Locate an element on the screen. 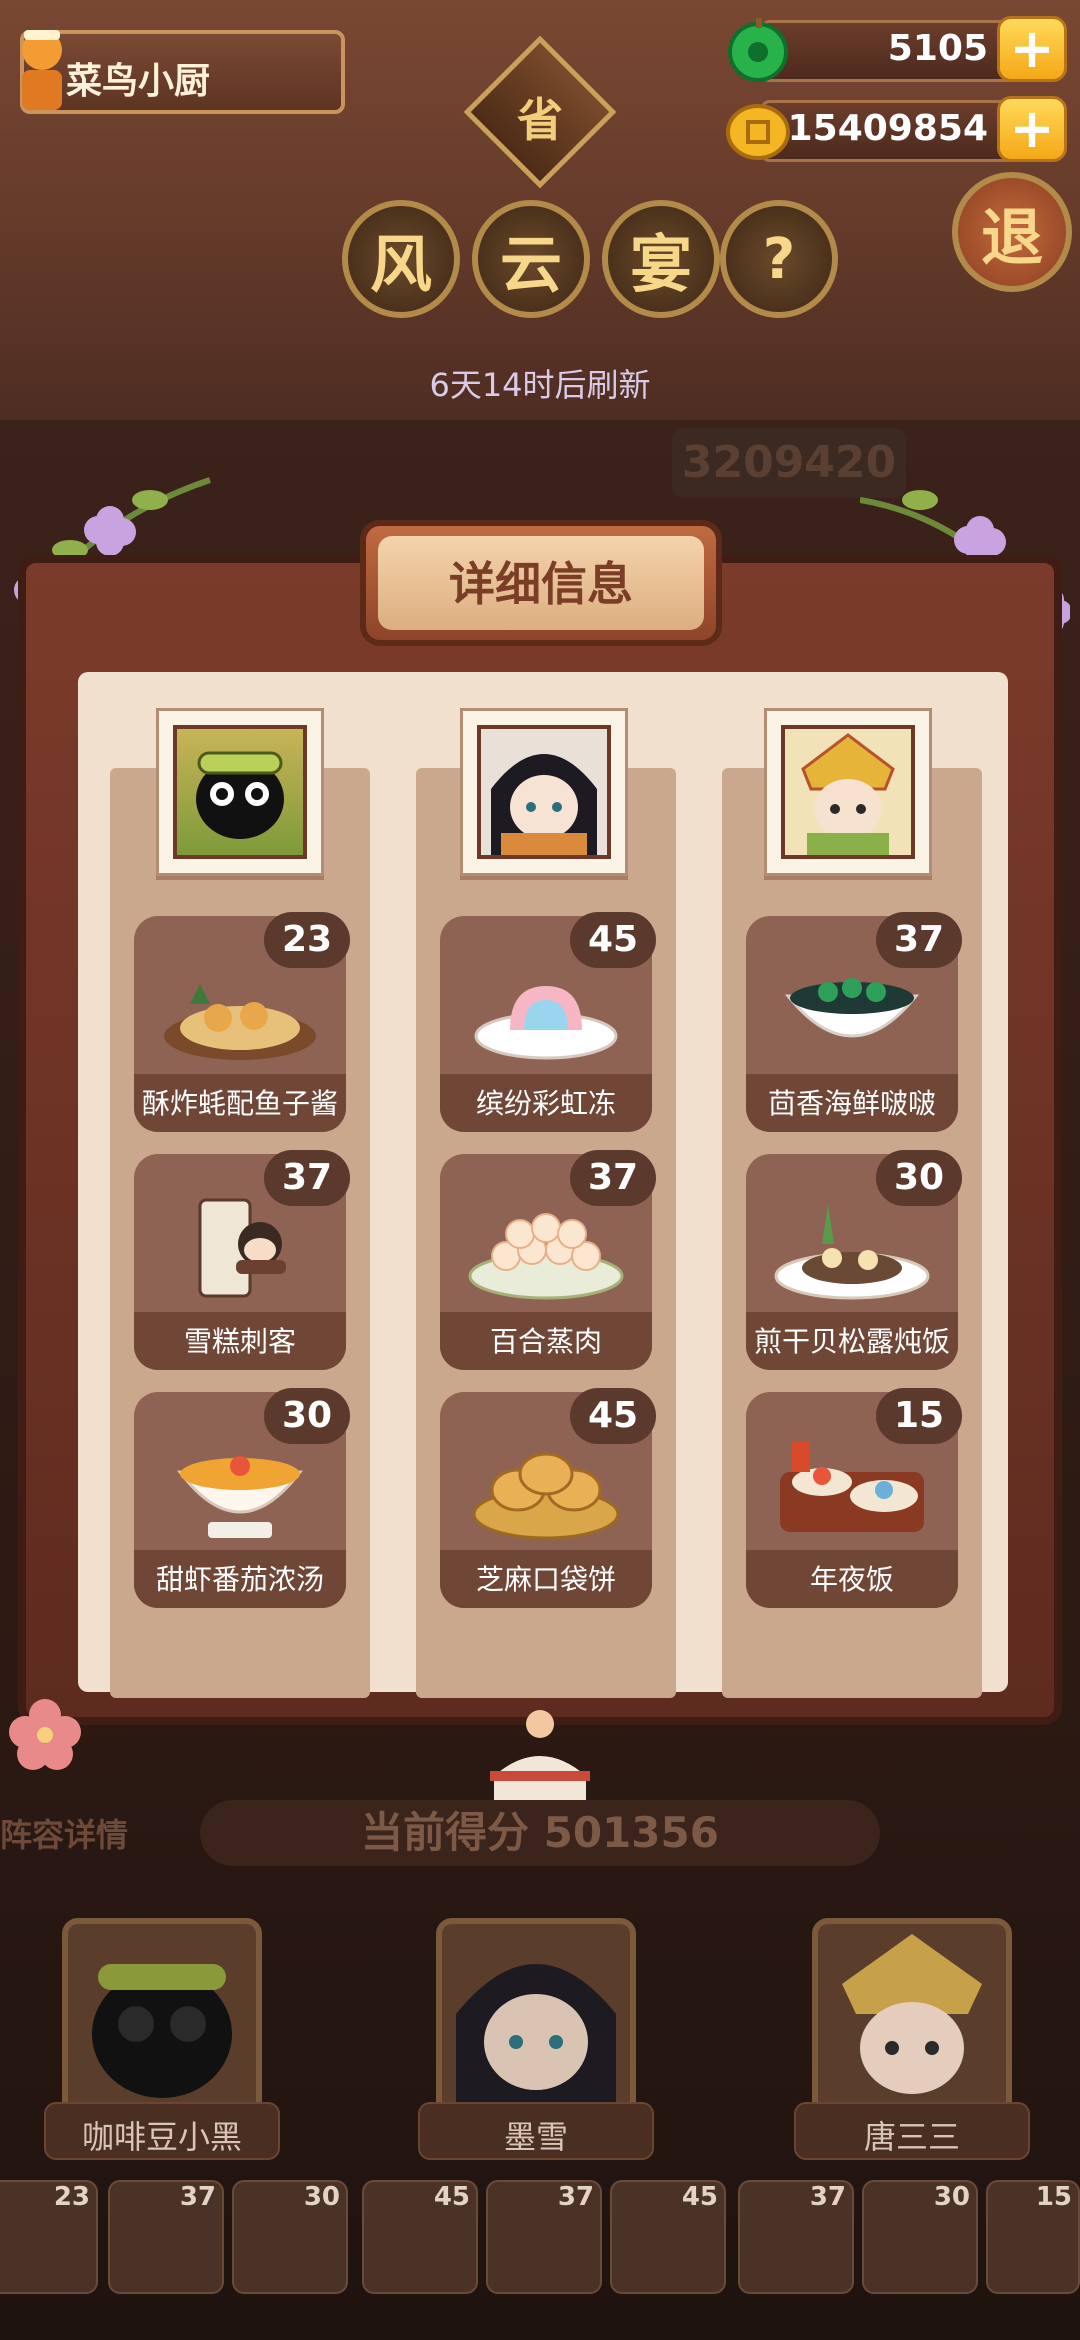 The width and height of the screenshot is (1080, 2340). moxue-avatar-icon is located at coordinates (544, 804).